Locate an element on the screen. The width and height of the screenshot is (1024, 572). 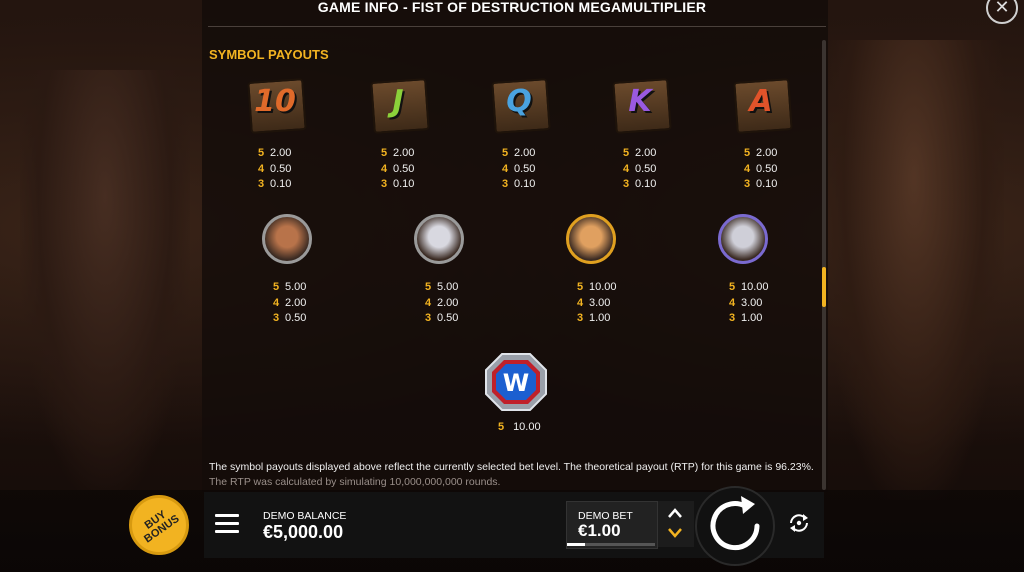
symbol-paytable: 5 5.00 4 2.00 3 0.50 is located at coordinates (441, 303).